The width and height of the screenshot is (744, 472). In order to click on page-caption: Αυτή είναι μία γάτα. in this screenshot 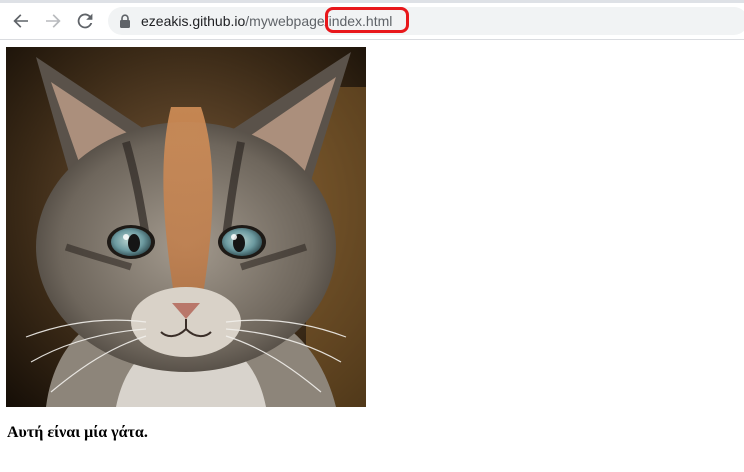, I will do `click(77, 432)`.